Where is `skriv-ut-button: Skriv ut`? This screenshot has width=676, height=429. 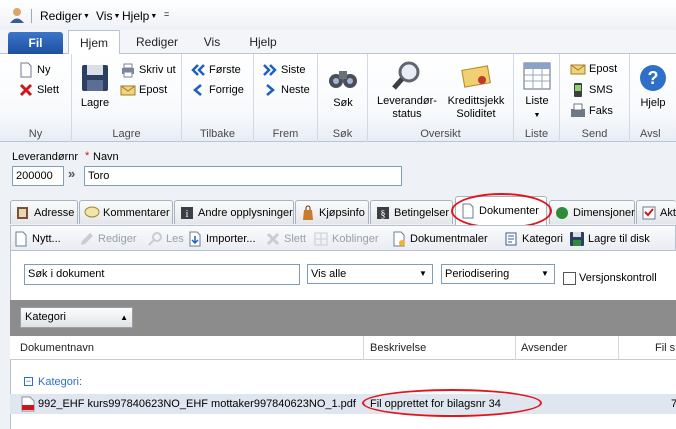 skriv-ut-button: Skriv ut is located at coordinates (148, 70).